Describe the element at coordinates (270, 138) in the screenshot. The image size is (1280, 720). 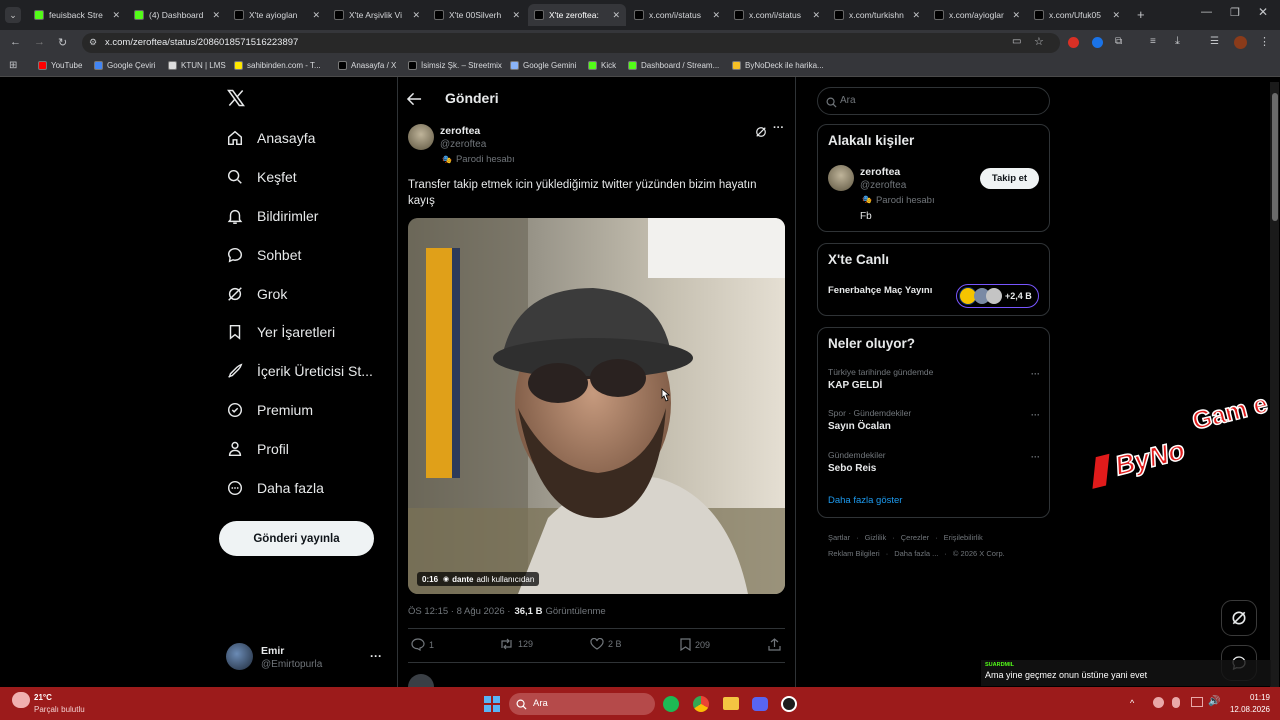
I see `nav-item-home: Anasayfa` at that location.